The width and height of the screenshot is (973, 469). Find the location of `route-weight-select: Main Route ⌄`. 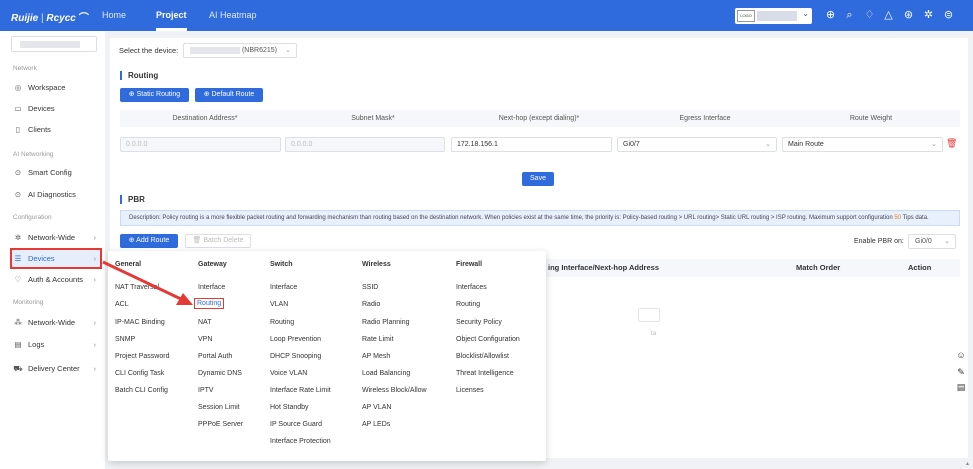

route-weight-select: Main Route ⌄ is located at coordinates (862, 144).